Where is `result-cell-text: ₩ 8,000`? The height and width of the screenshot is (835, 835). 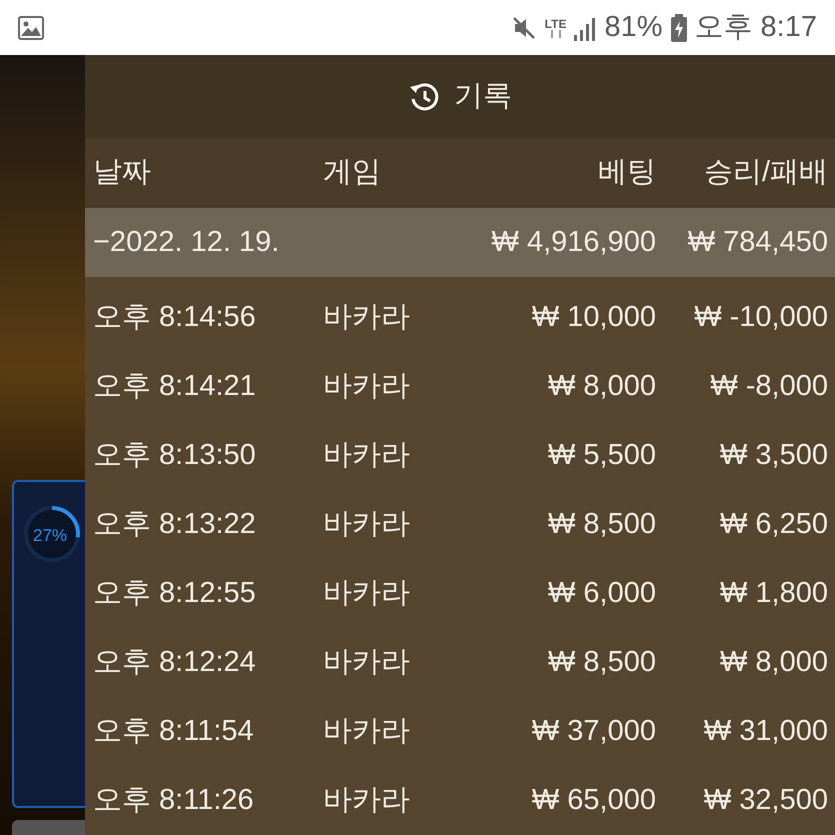 result-cell-text: ₩ 8,000 is located at coordinates (773, 662).